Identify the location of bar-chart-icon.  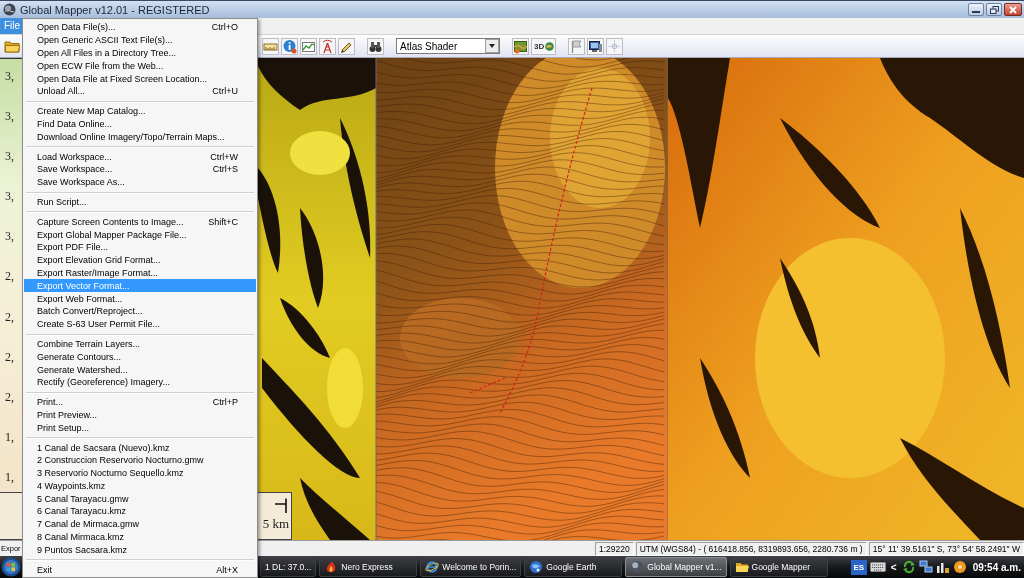
(942, 567).